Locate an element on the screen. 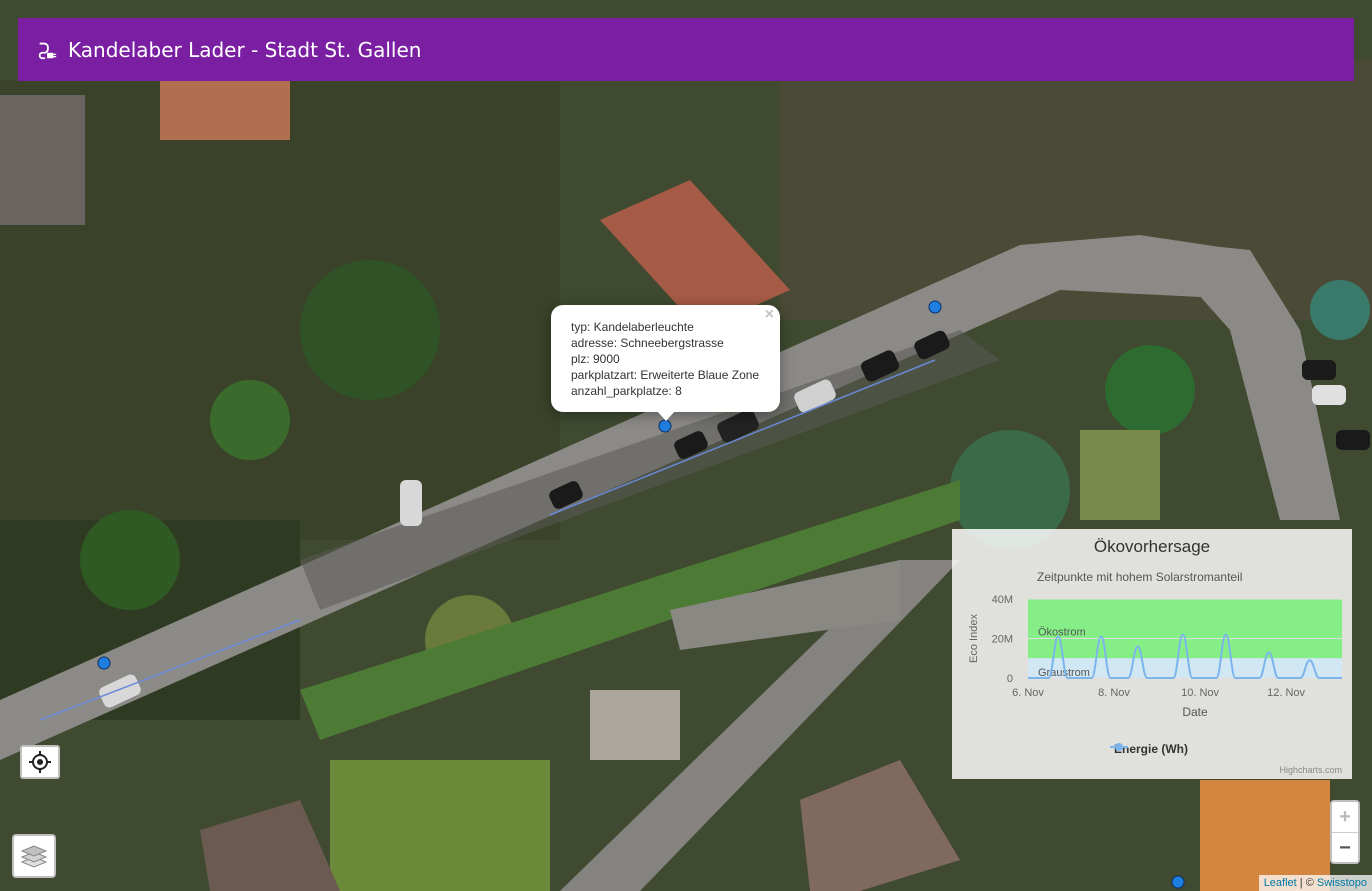  chart-credit: Highcharts.com is located at coordinates (1310, 770).